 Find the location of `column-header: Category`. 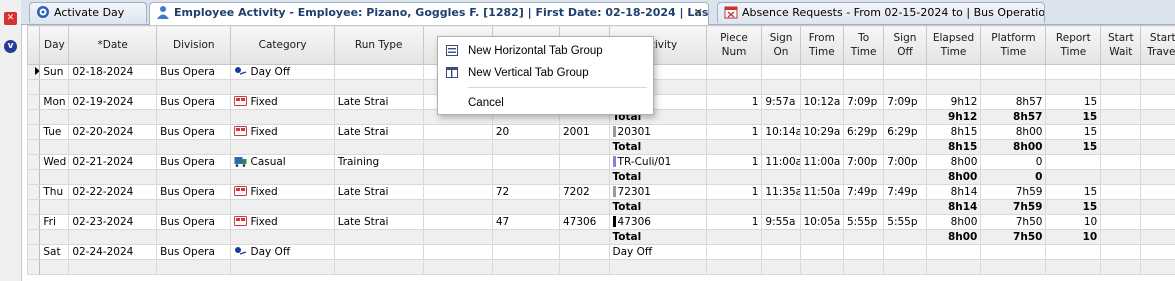

column-header: Category is located at coordinates (282, 45).